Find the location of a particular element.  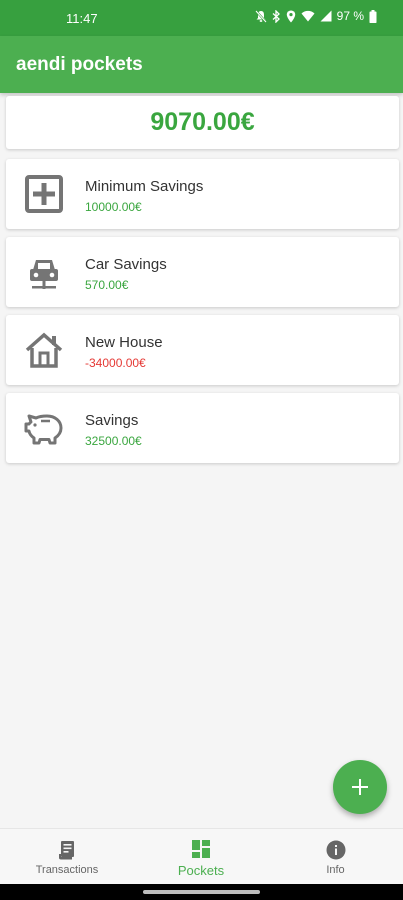

signal-icon is located at coordinates (326, 16).